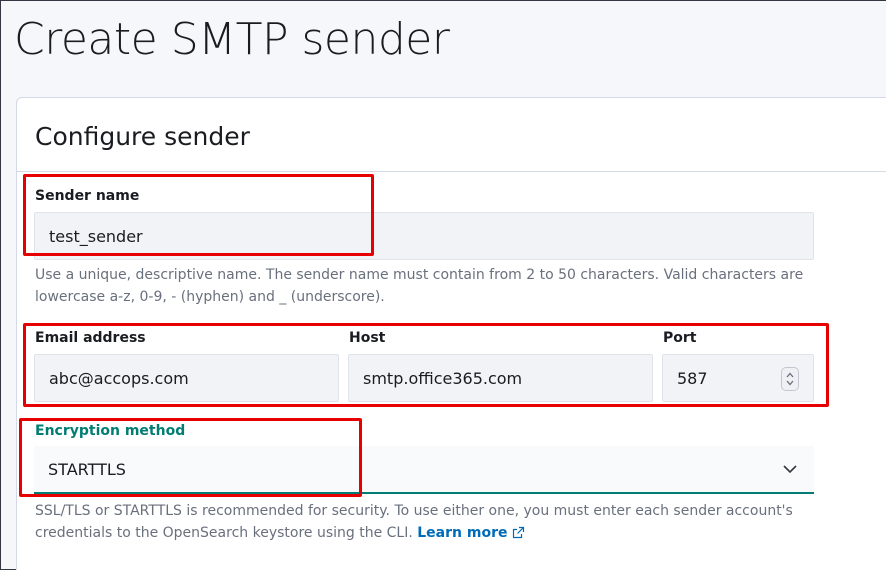  I want to click on chevron-down-icon, so click(790, 469).